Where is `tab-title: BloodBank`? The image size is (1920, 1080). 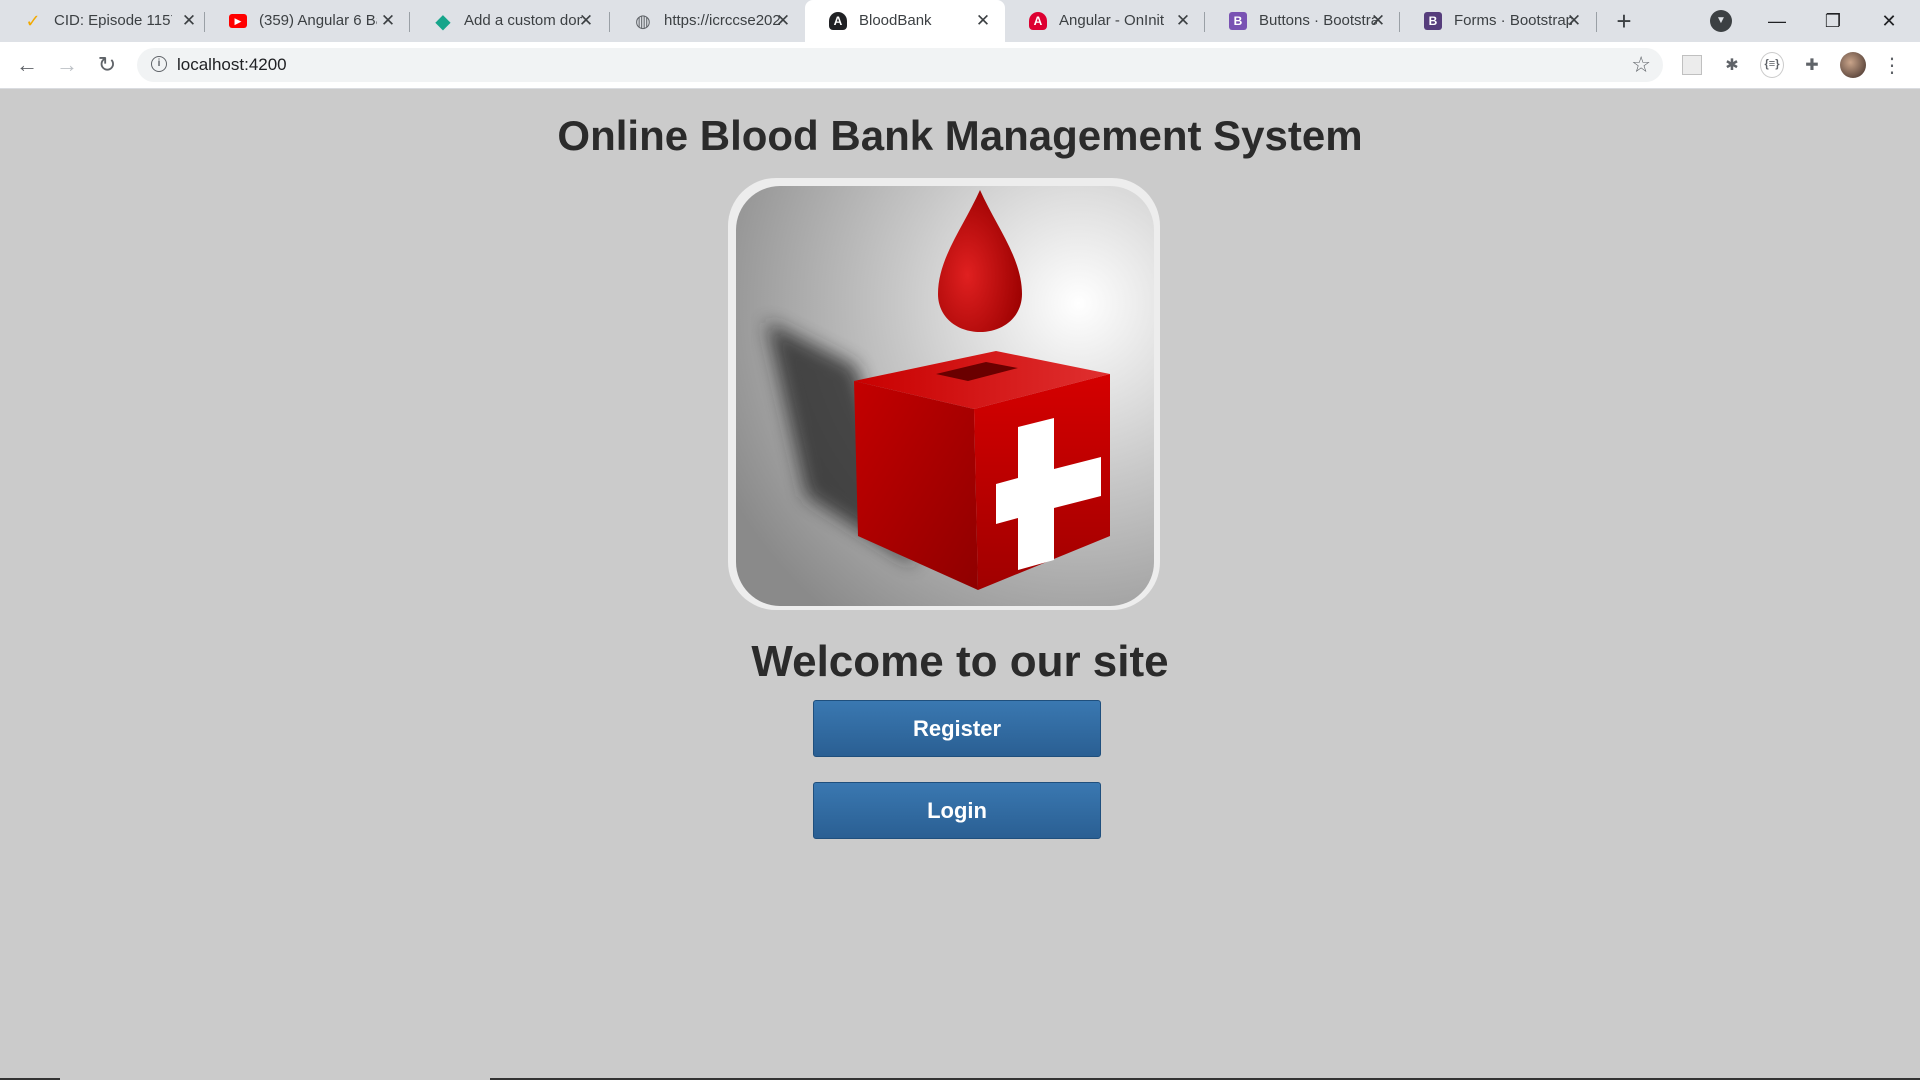
tab-title: BloodBank is located at coordinates (895, 20).